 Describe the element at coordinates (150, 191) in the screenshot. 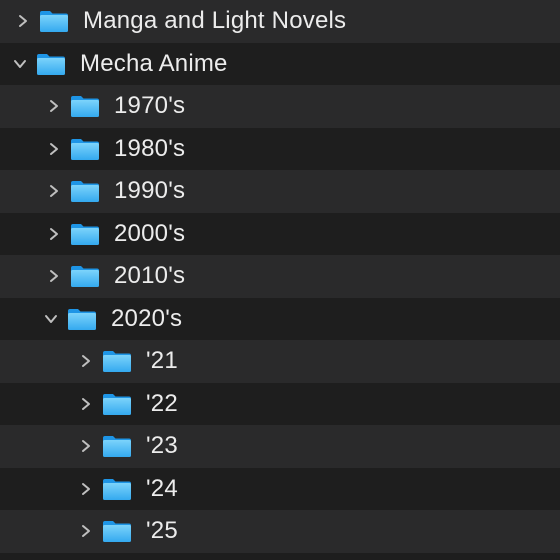

I see `tree-row-label: 1990's` at that location.